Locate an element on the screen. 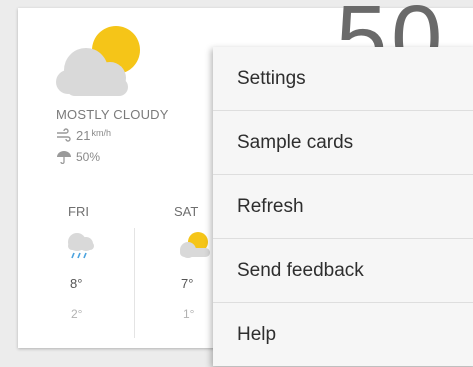 The height and width of the screenshot is (367, 473). forecast-high: 8° is located at coordinates (76, 283).